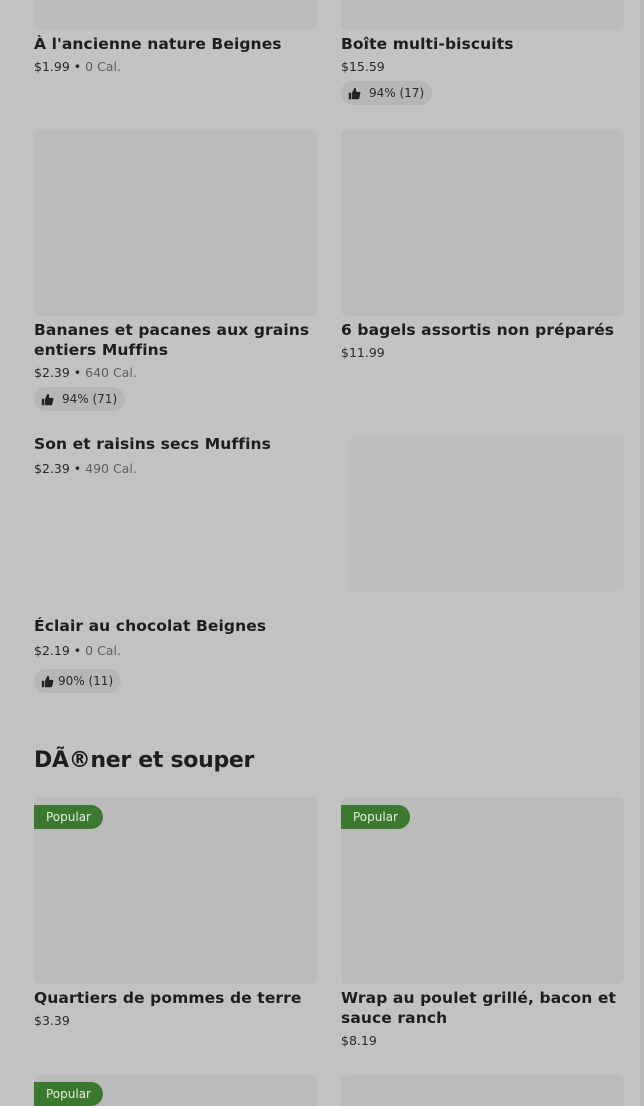 Image resolution: width=644 pixels, height=1106 pixels. Describe the element at coordinates (179, 444) in the screenshot. I see `item-title: Son et raisins secs Muffins` at that location.